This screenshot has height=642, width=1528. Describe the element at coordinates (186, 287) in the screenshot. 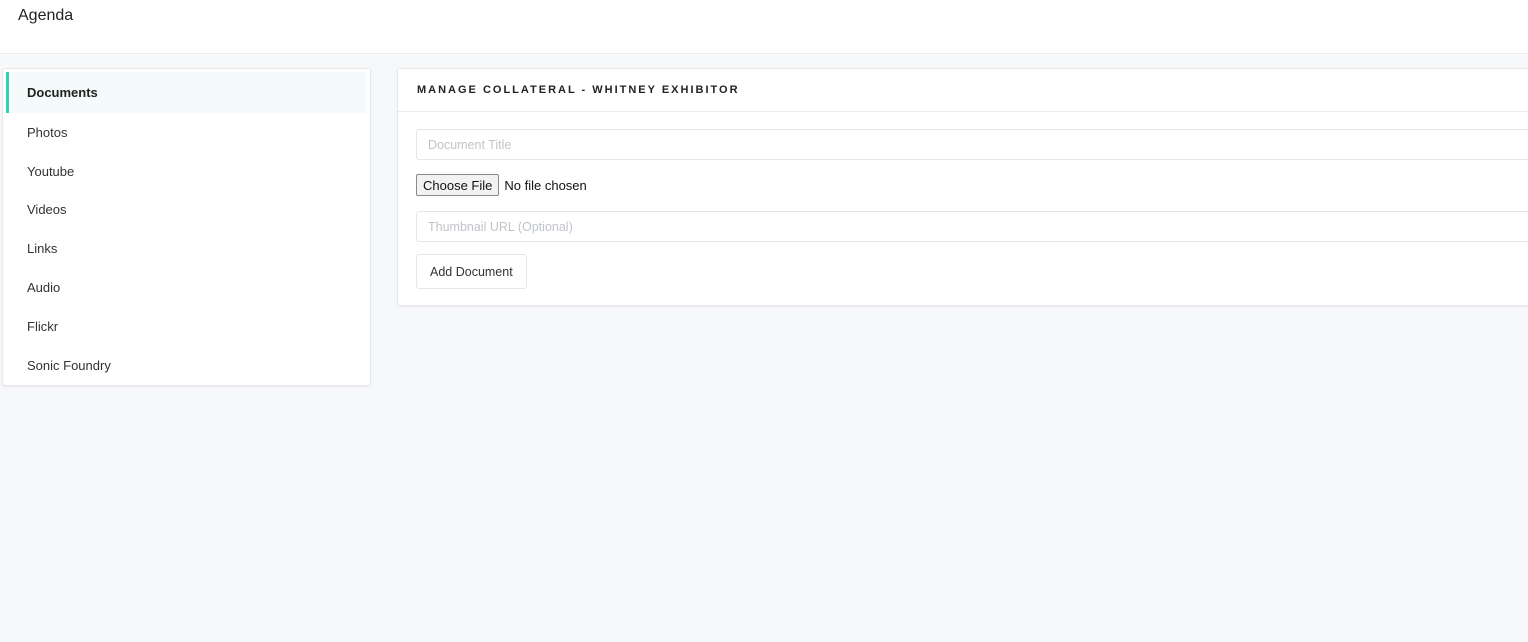

I see `sidebar-item-audio: Audio` at that location.